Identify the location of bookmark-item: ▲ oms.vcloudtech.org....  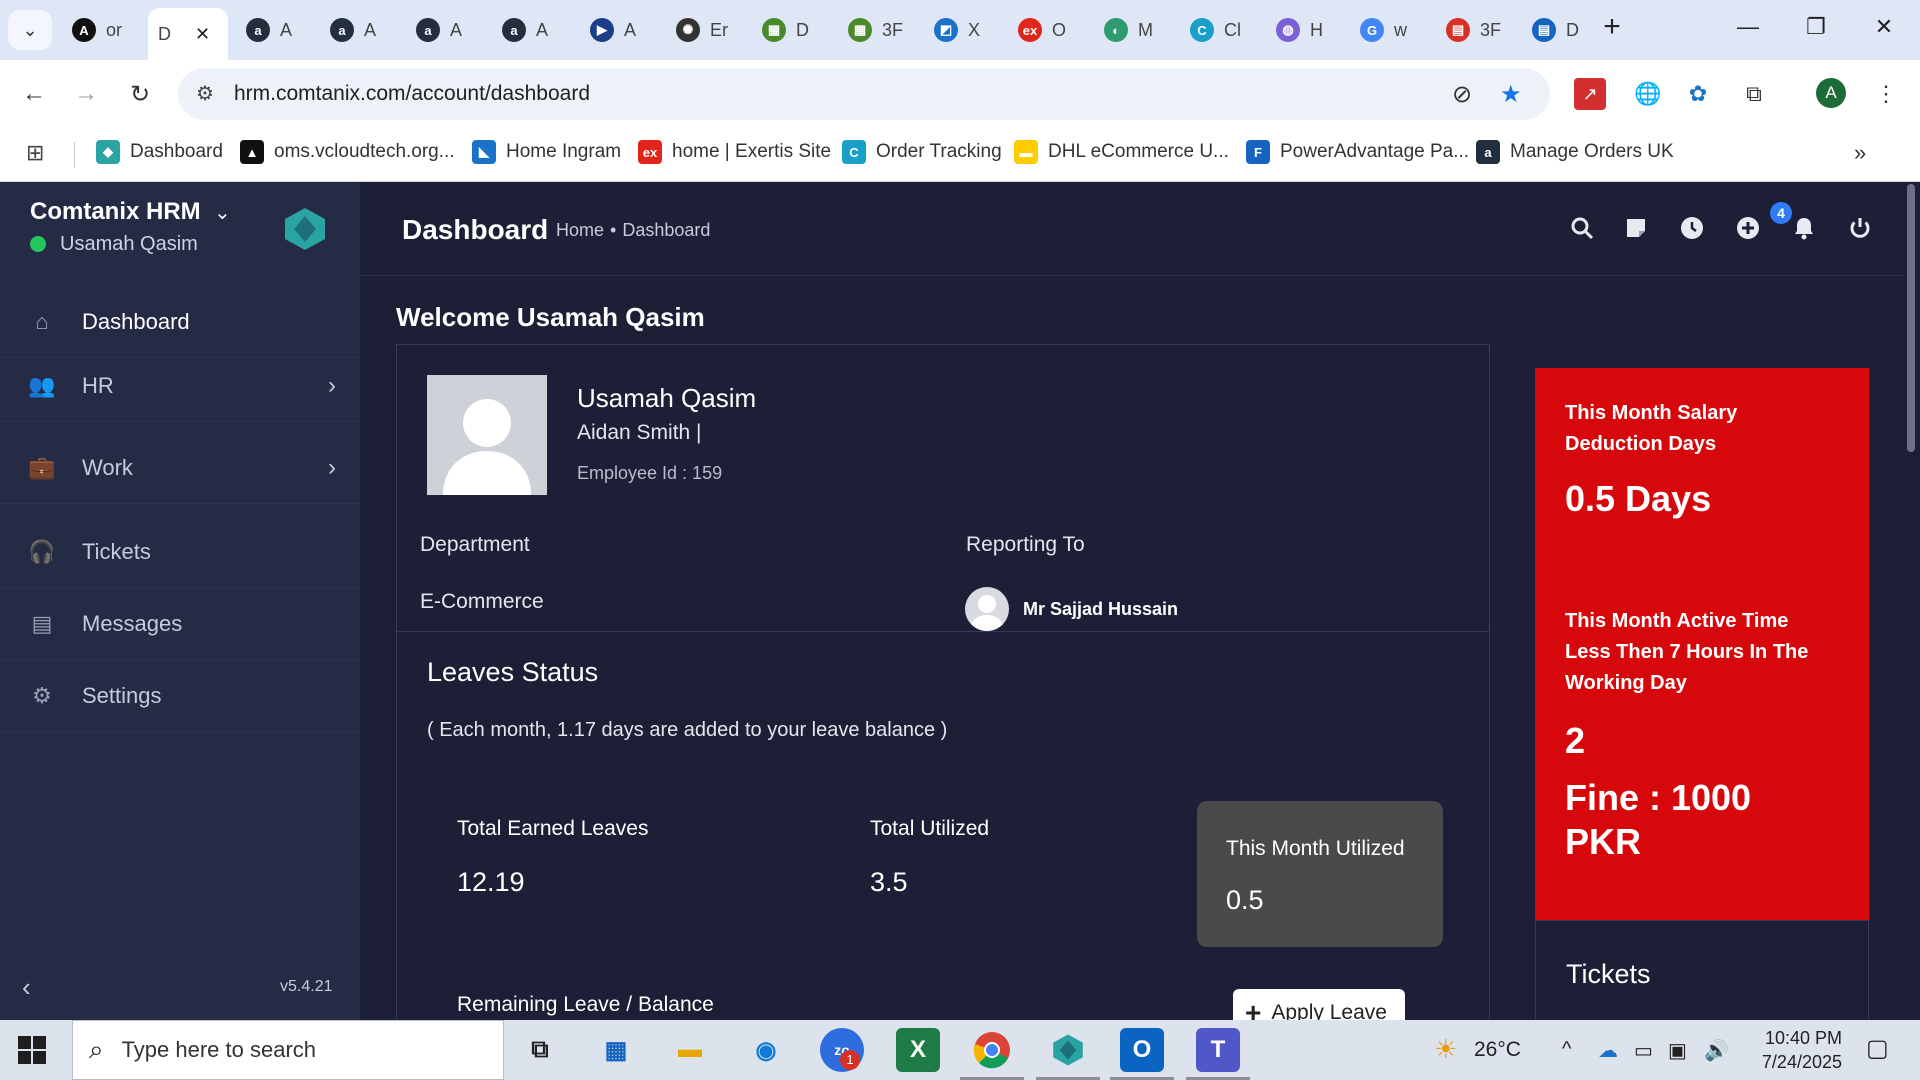
(347, 152).